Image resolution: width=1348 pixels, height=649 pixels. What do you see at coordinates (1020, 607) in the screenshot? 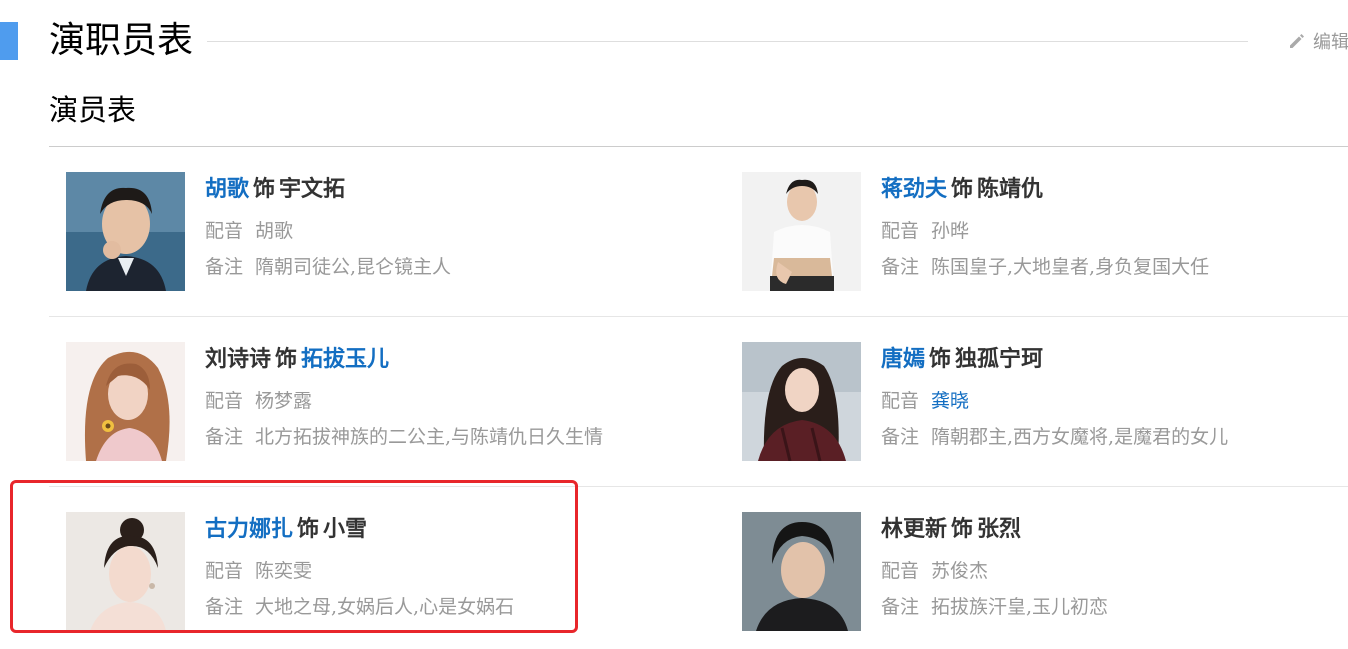
I see `note-text: 拓拔族汗皇,玉儿初恋` at bounding box center [1020, 607].